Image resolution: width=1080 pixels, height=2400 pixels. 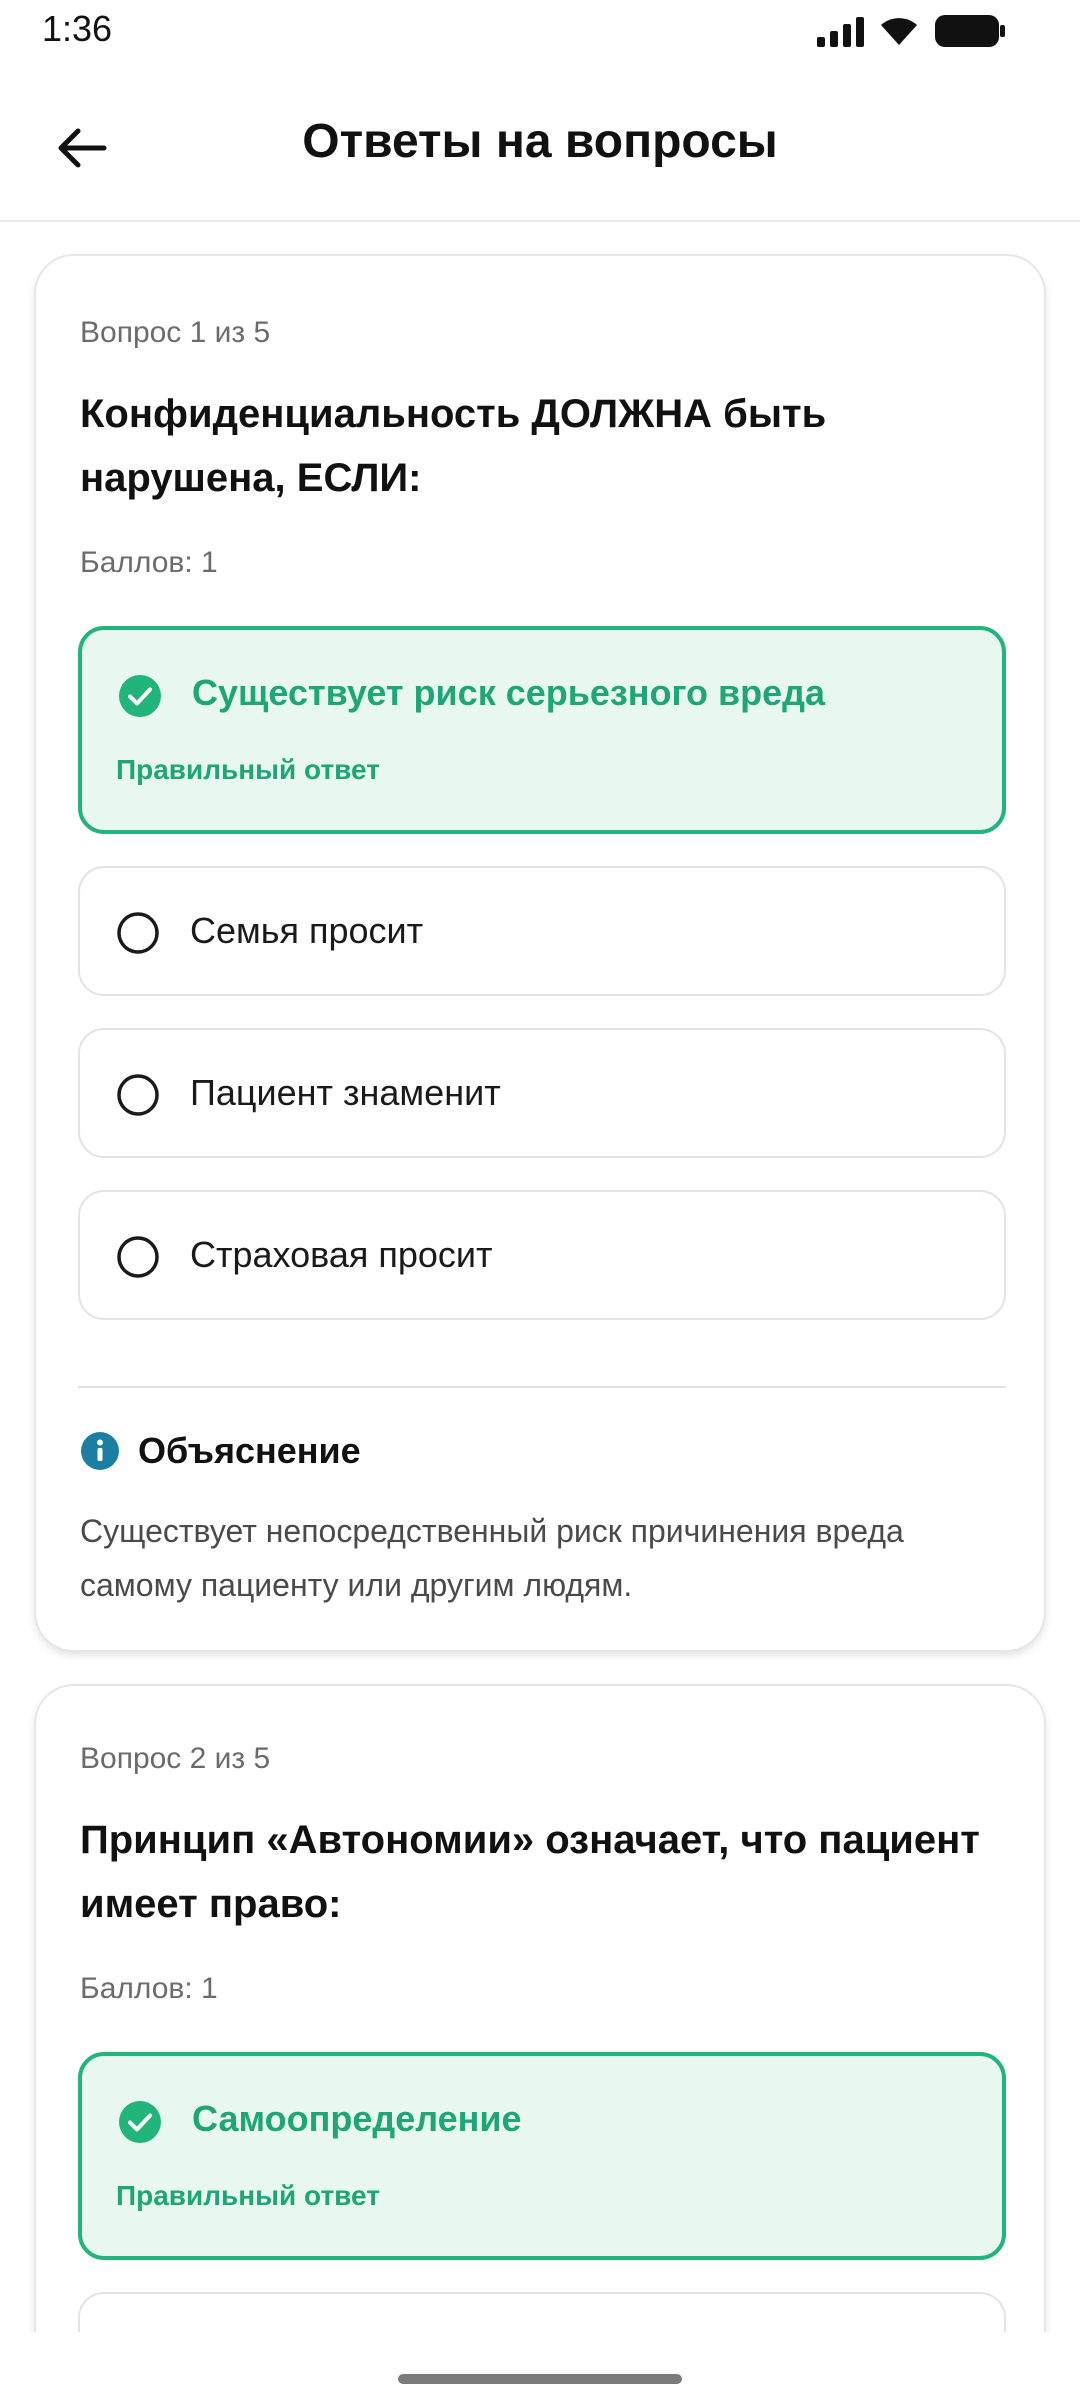 I want to click on answer-option, so click(x=542, y=2312).